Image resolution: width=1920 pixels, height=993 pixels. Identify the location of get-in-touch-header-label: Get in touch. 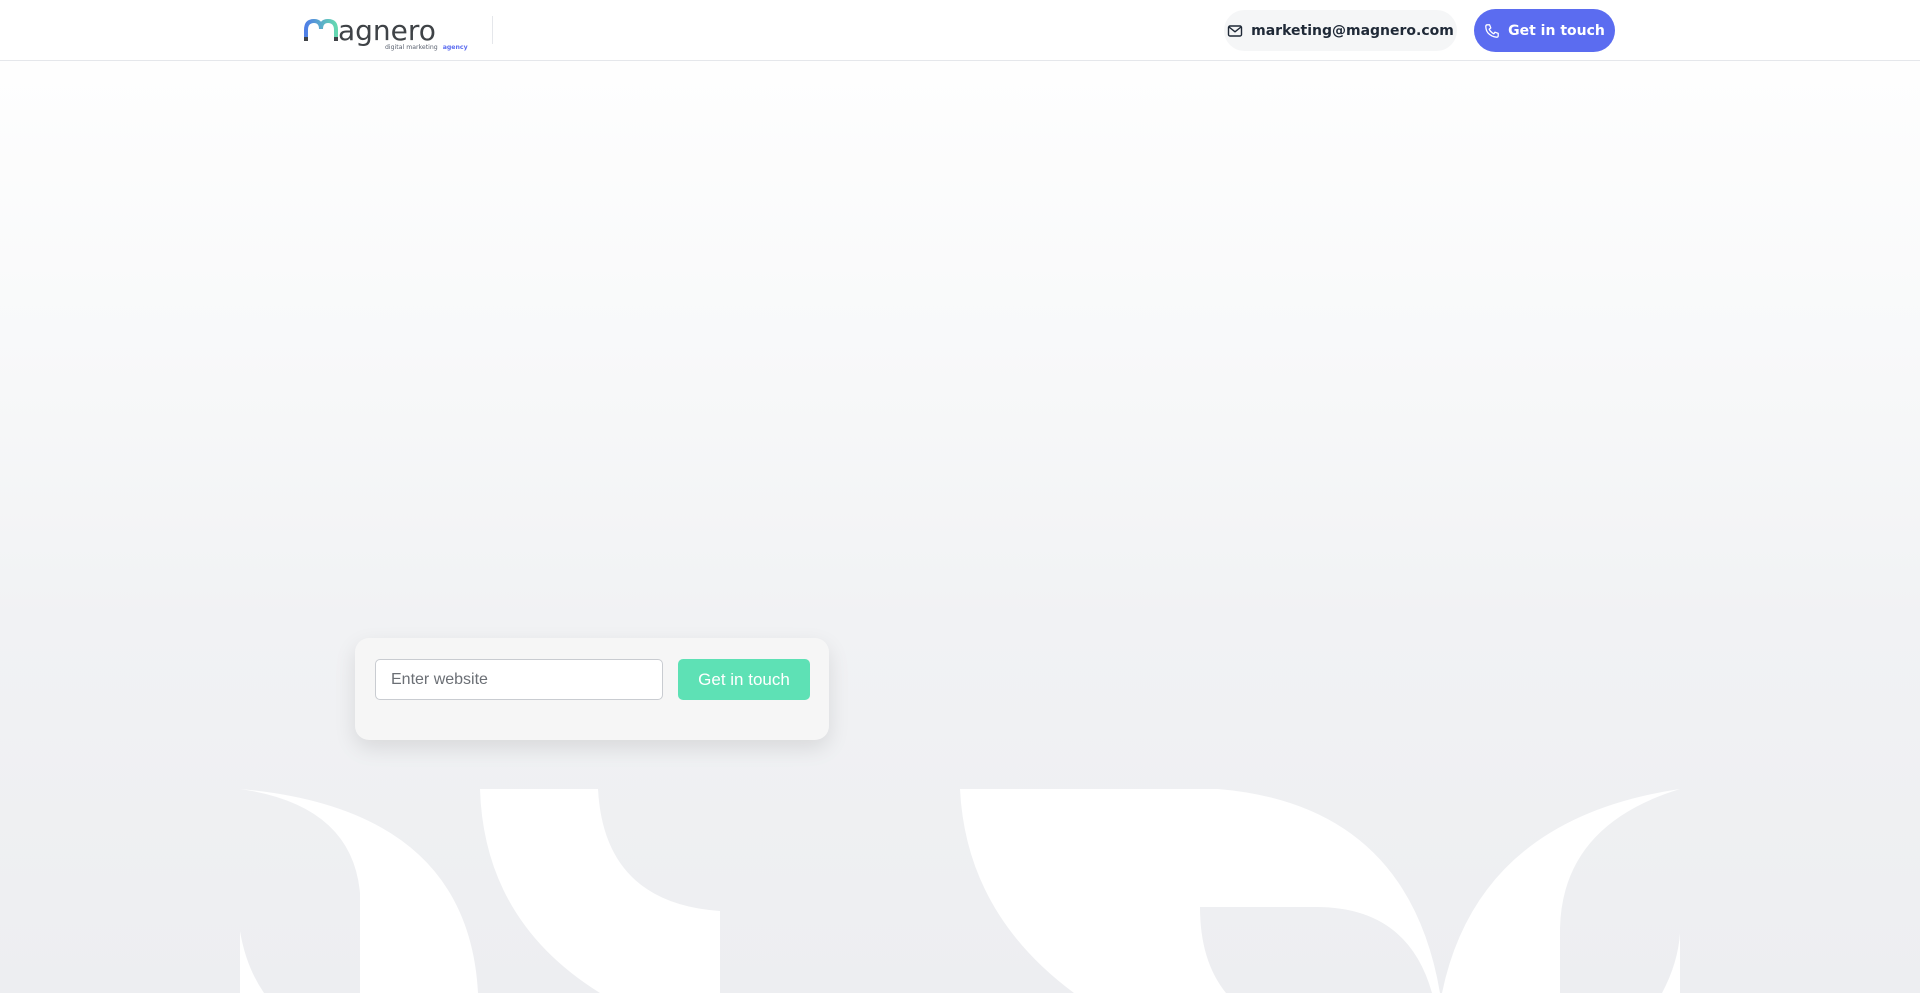
(1556, 30).